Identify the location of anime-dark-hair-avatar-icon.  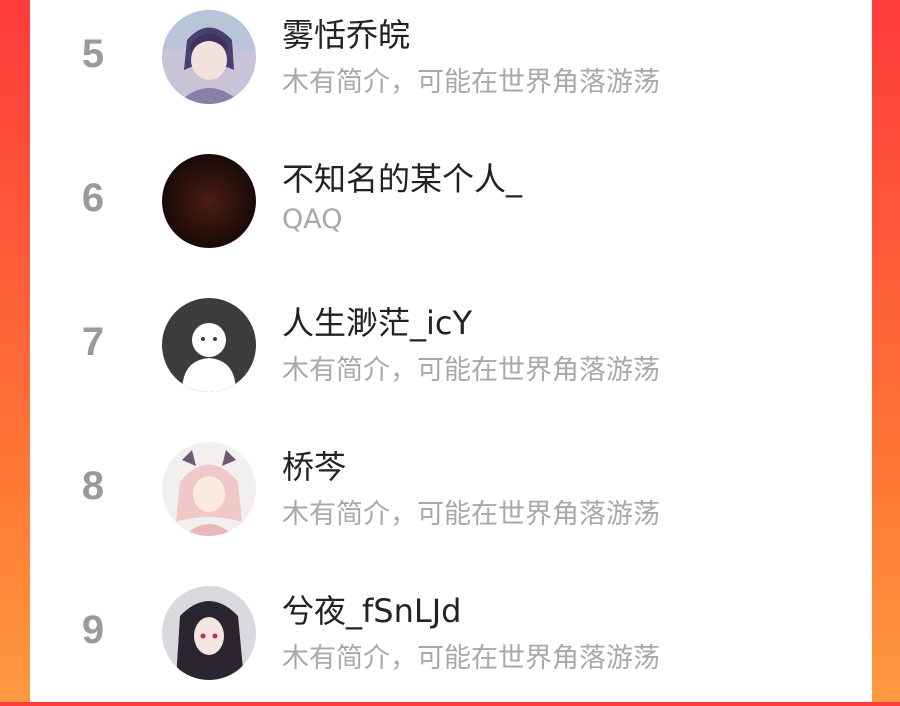
(209, 633).